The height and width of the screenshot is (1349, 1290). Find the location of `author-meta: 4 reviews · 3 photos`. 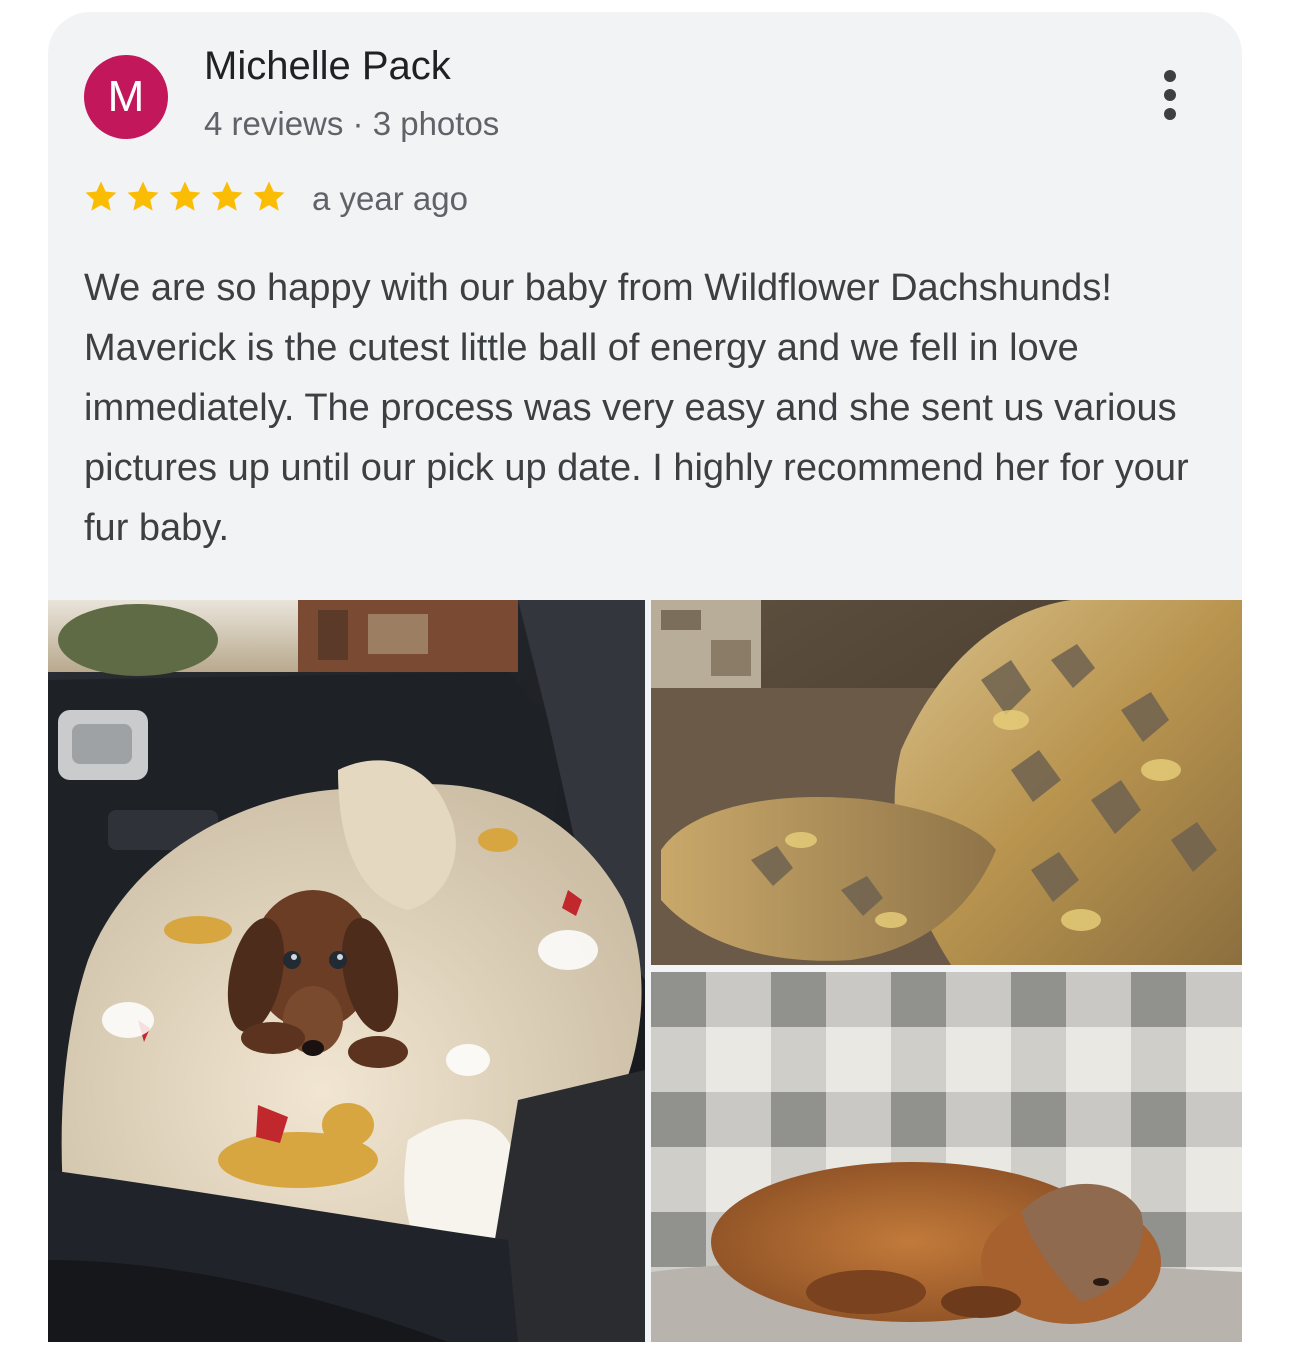

author-meta: 4 reviews · 3 photos is located at coordinates (352, 123).